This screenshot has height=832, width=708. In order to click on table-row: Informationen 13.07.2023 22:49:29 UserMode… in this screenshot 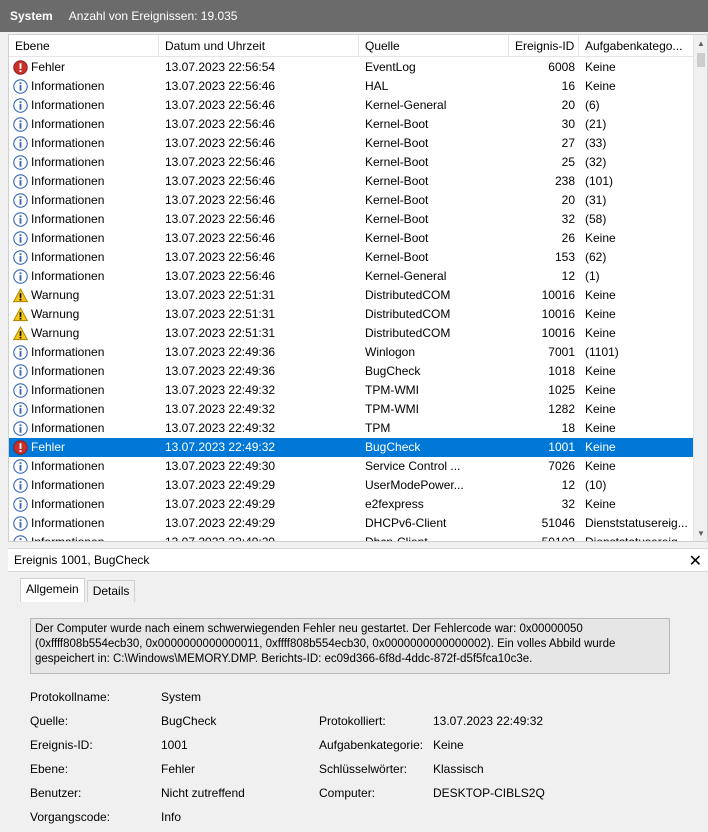, I will do `click(352, 485)`.